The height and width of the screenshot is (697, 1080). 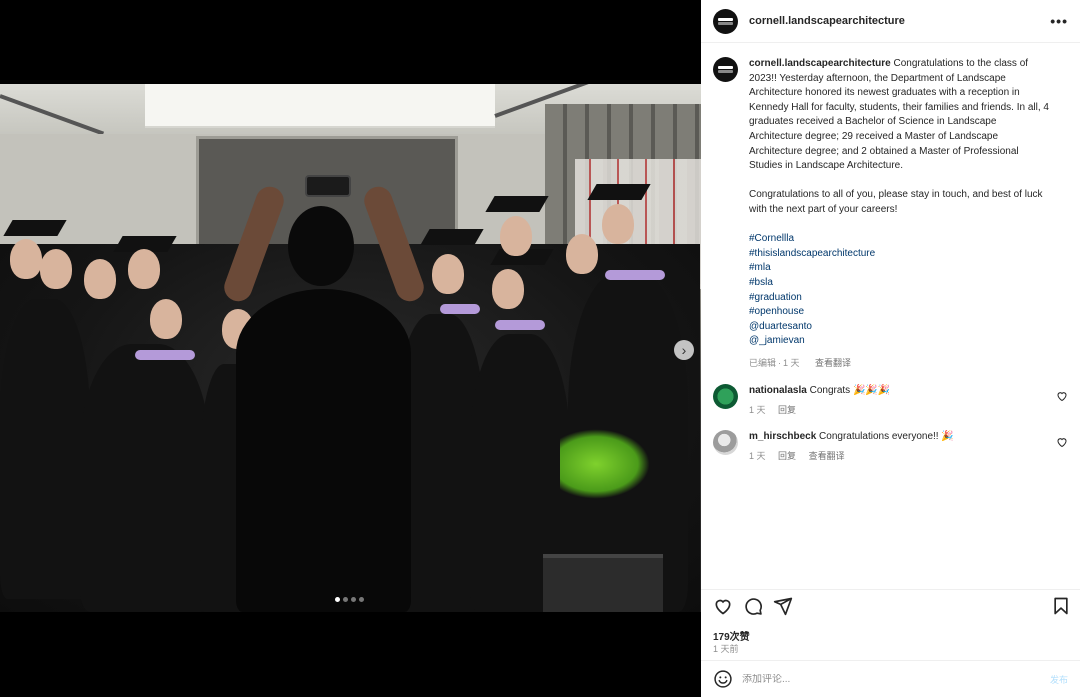 I want to click on post-author-username: cornell.landscapearchitecture, so click(x=827, y=21).